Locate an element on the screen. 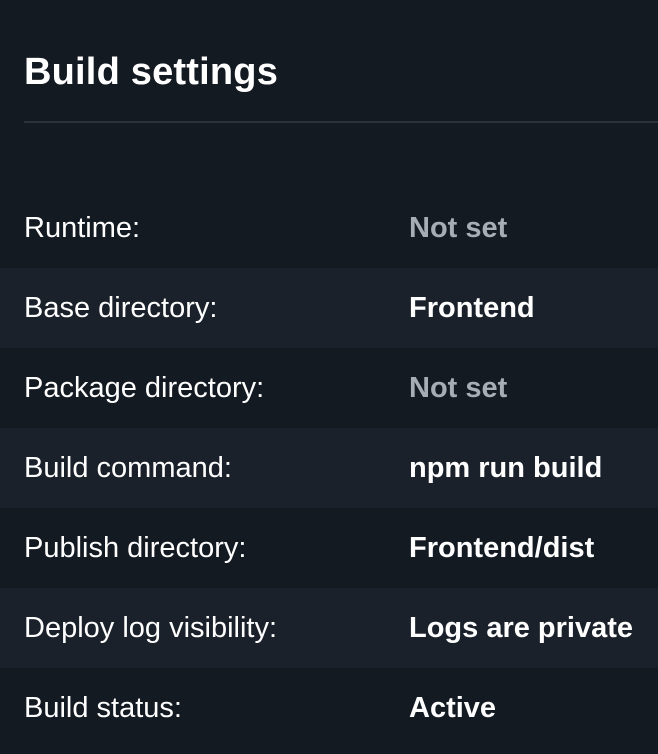 This screenshot has height=754, width=658. setting-label-build-command: Build command: is located at coordinates (128, 468).